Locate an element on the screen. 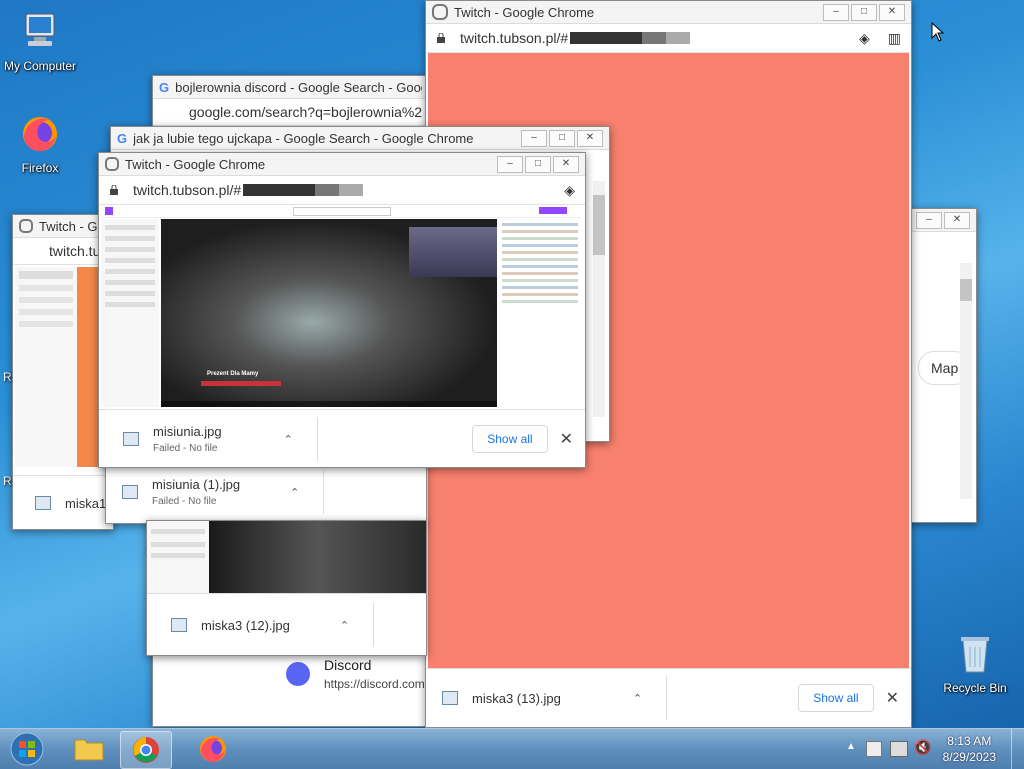 The width and height of the screenshot is (1024, 769). download-filename: miska3 (12).jpg is located at coordinates (245, 625).